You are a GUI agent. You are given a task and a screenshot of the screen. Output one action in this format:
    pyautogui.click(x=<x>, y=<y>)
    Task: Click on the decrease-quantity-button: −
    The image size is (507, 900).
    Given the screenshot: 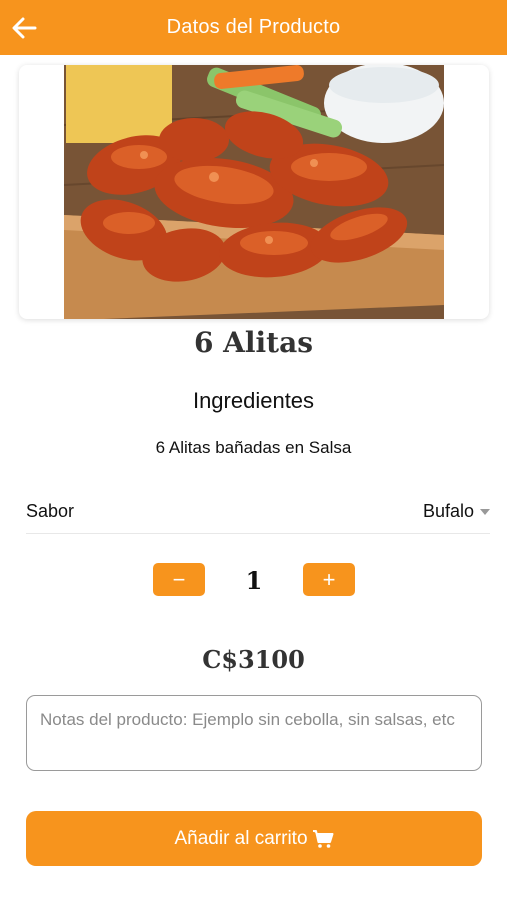 What is the action you would take?
    pyautogui.click(x=179, y=579)
    